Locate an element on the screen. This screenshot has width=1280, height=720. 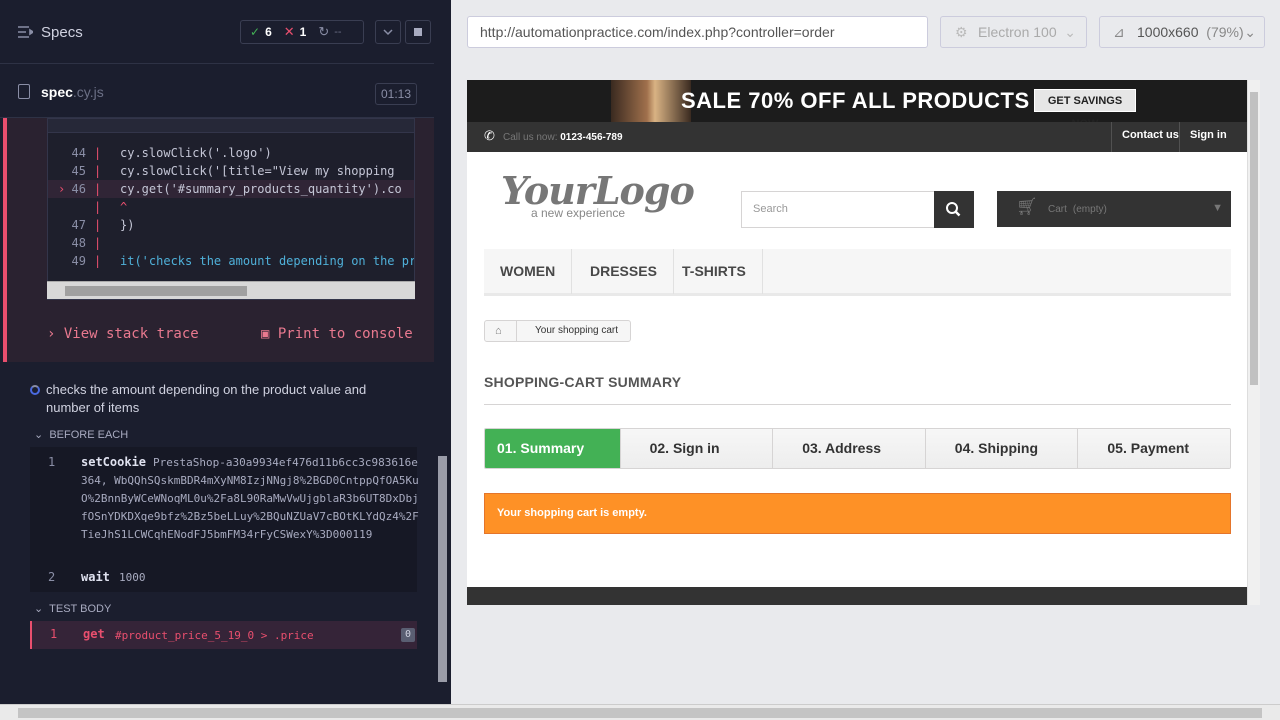
spec-filename: spec.cy.js is located at coordinates (72, 92).